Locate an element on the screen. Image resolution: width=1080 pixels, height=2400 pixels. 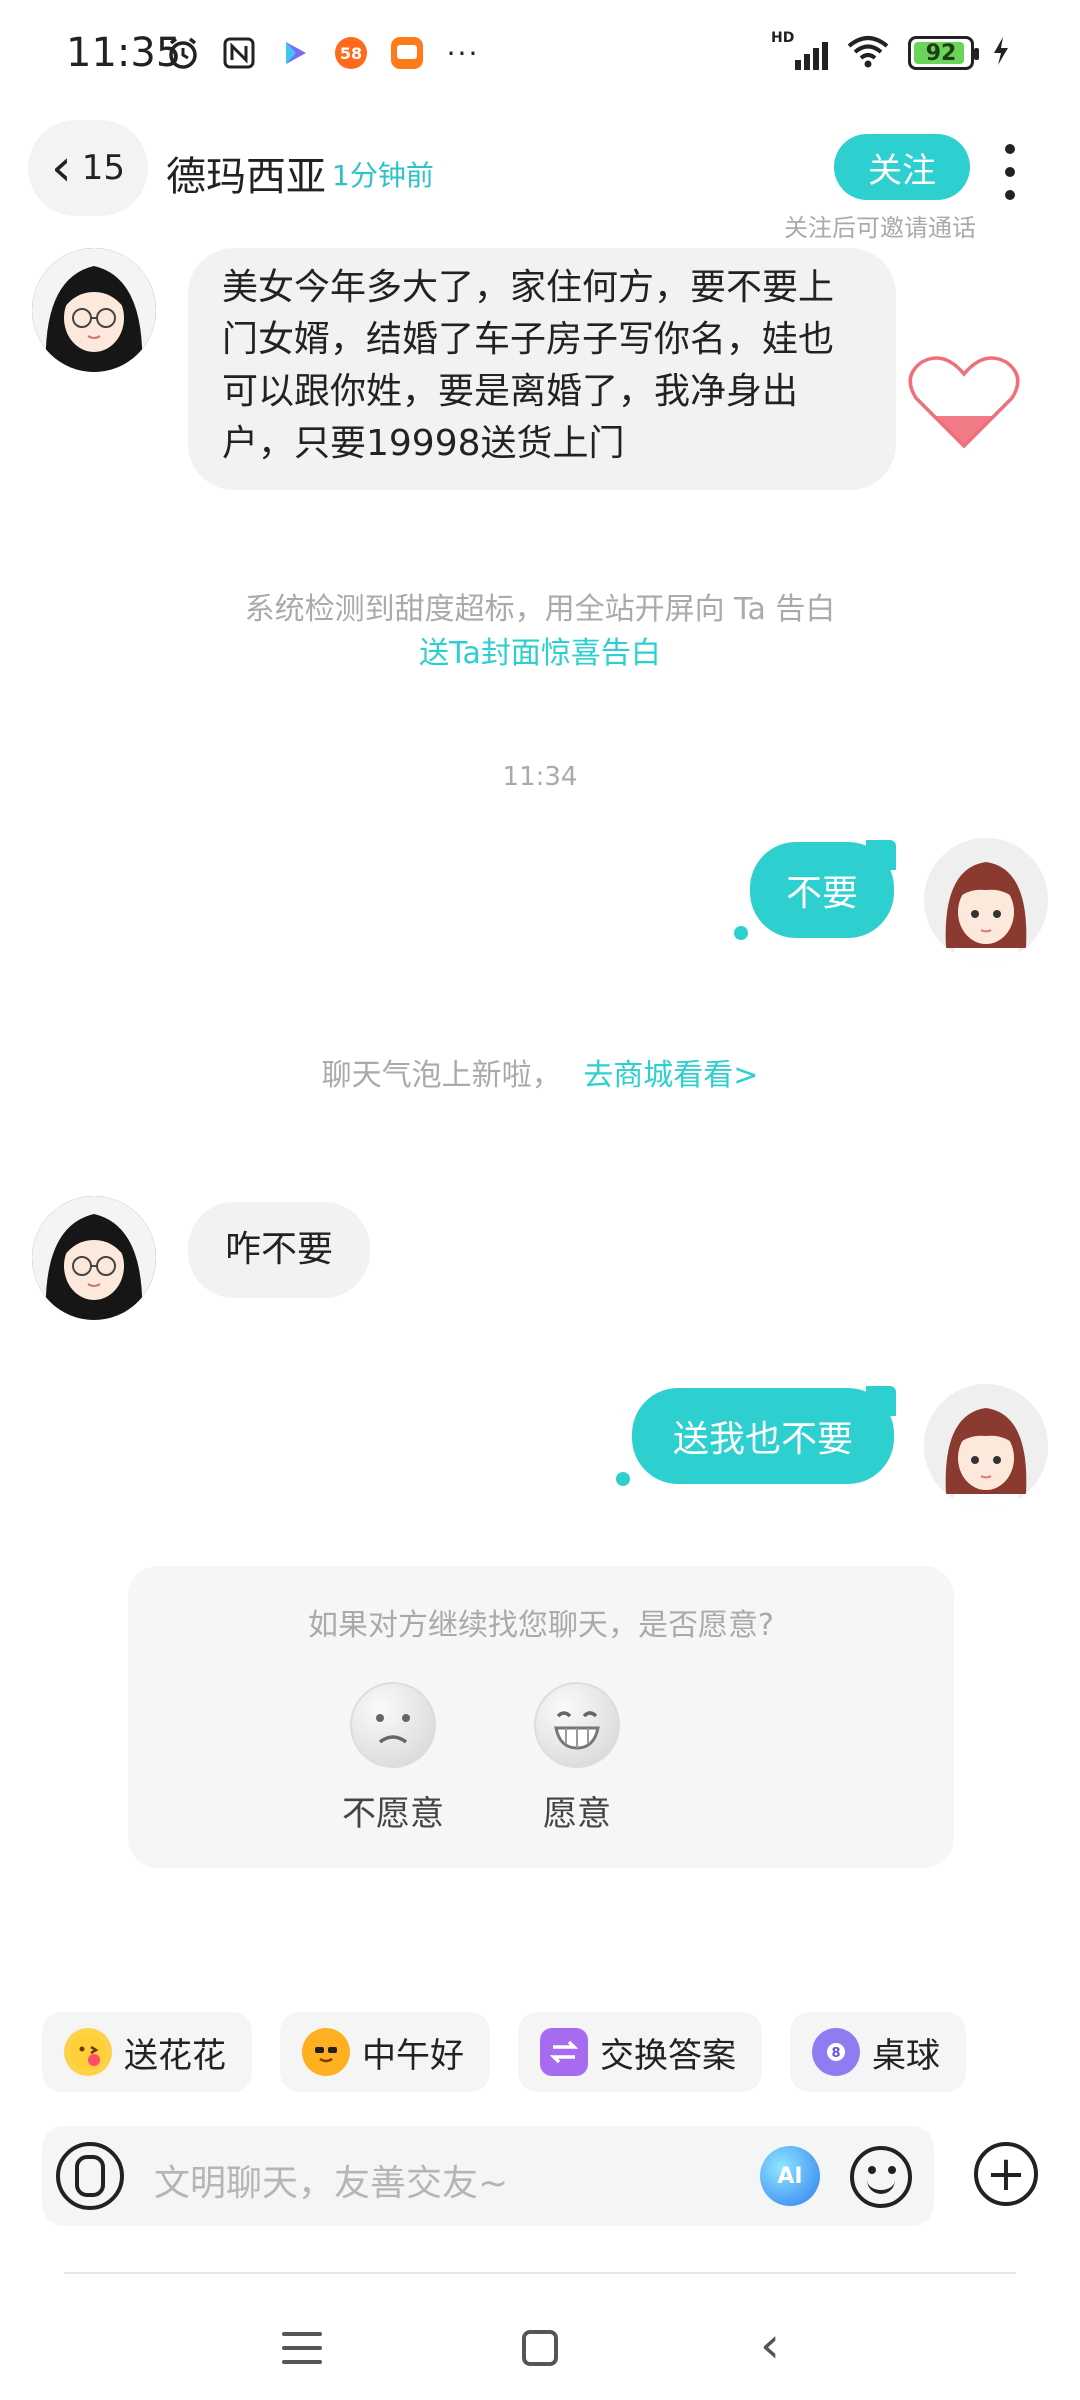
ai-assistant-icon: AI is located at coordinates (790, 2176).